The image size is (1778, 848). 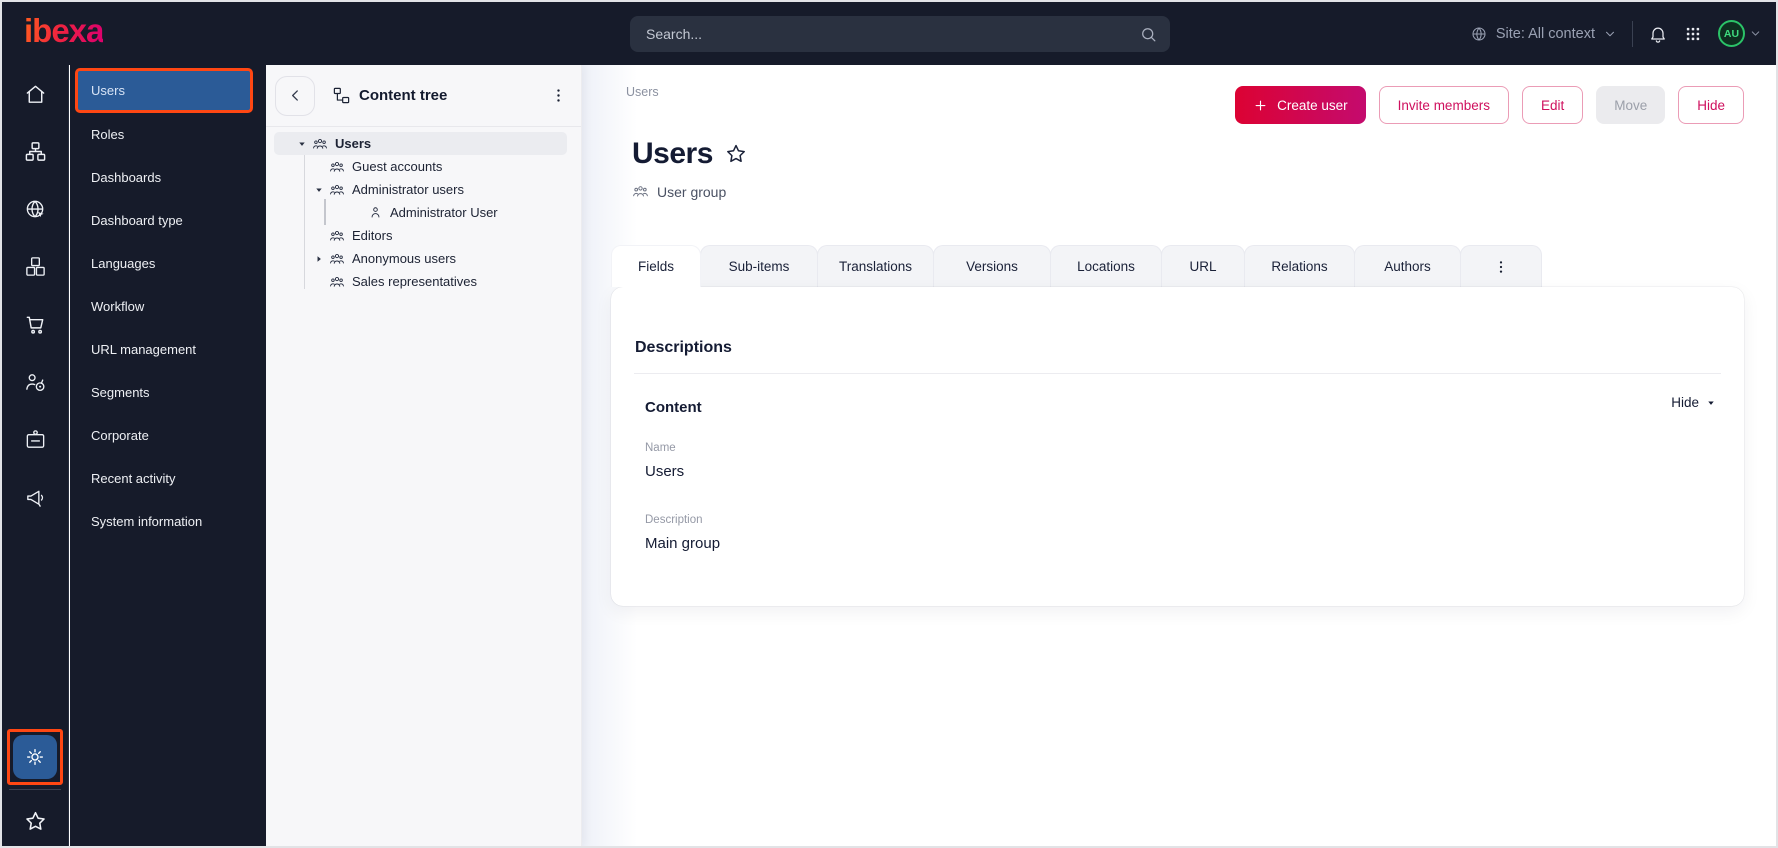 I want to click on collapse-section-button: Hide, so click(x=1693, y=402).